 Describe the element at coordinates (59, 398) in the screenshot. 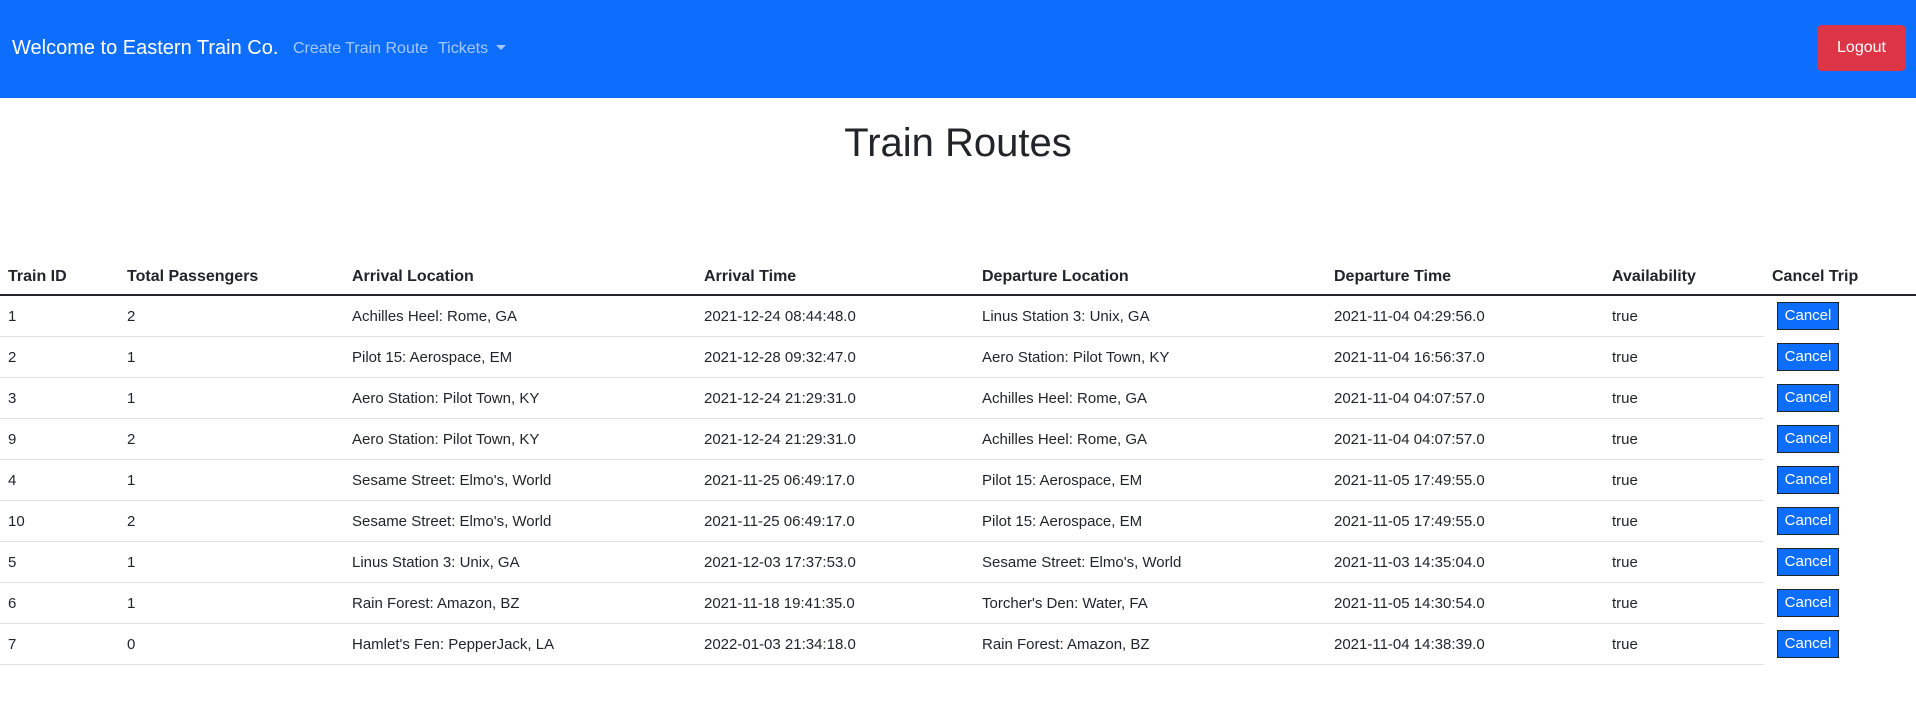

I see `cell-train-id: 3` at that location.